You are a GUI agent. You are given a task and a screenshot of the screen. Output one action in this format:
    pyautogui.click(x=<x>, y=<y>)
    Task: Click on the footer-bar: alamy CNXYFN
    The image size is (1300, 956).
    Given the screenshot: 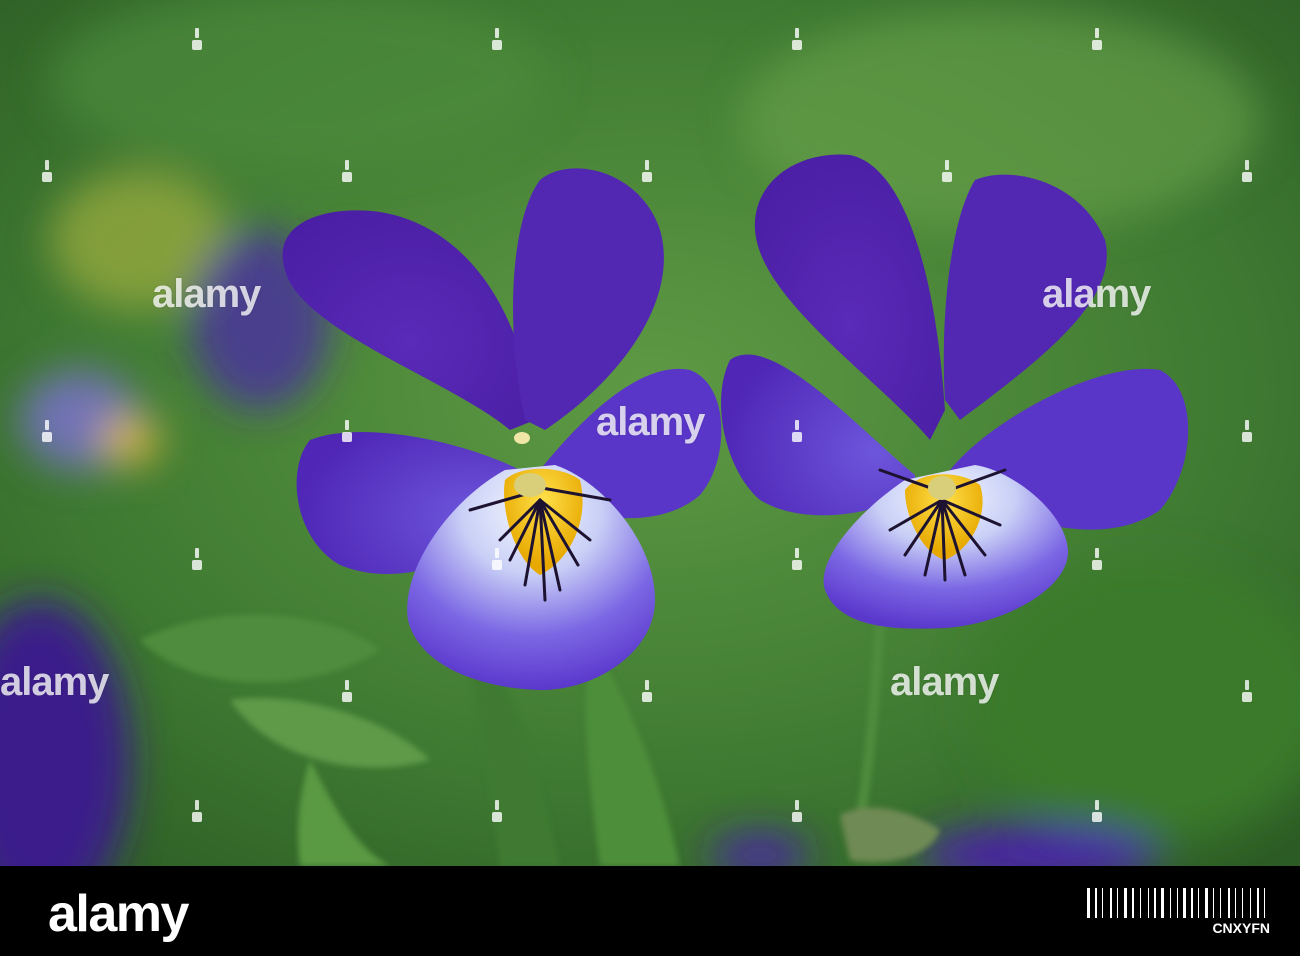 What is the action you would take?
    pyautogui.click(x=650, y=911)
    